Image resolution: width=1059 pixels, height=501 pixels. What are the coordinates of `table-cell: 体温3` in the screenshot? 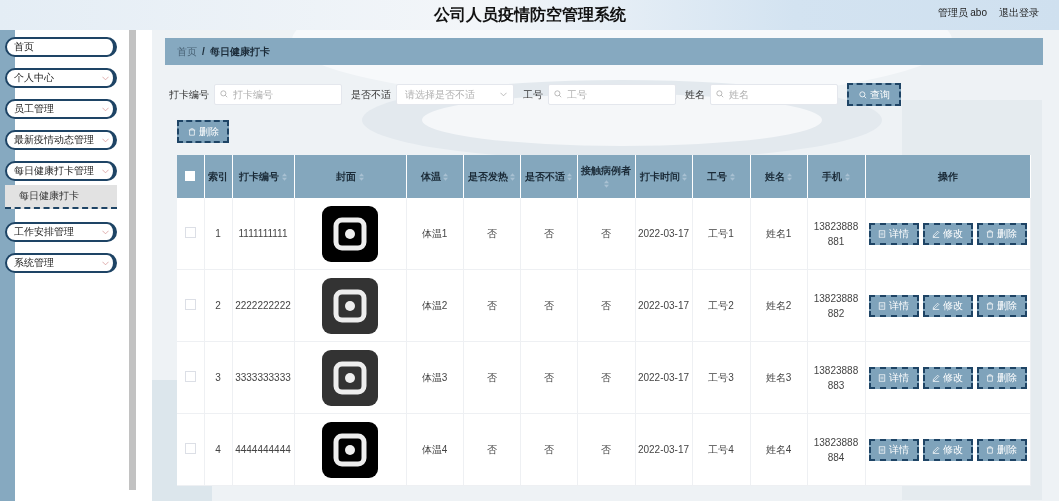 It's located at (434, 377).